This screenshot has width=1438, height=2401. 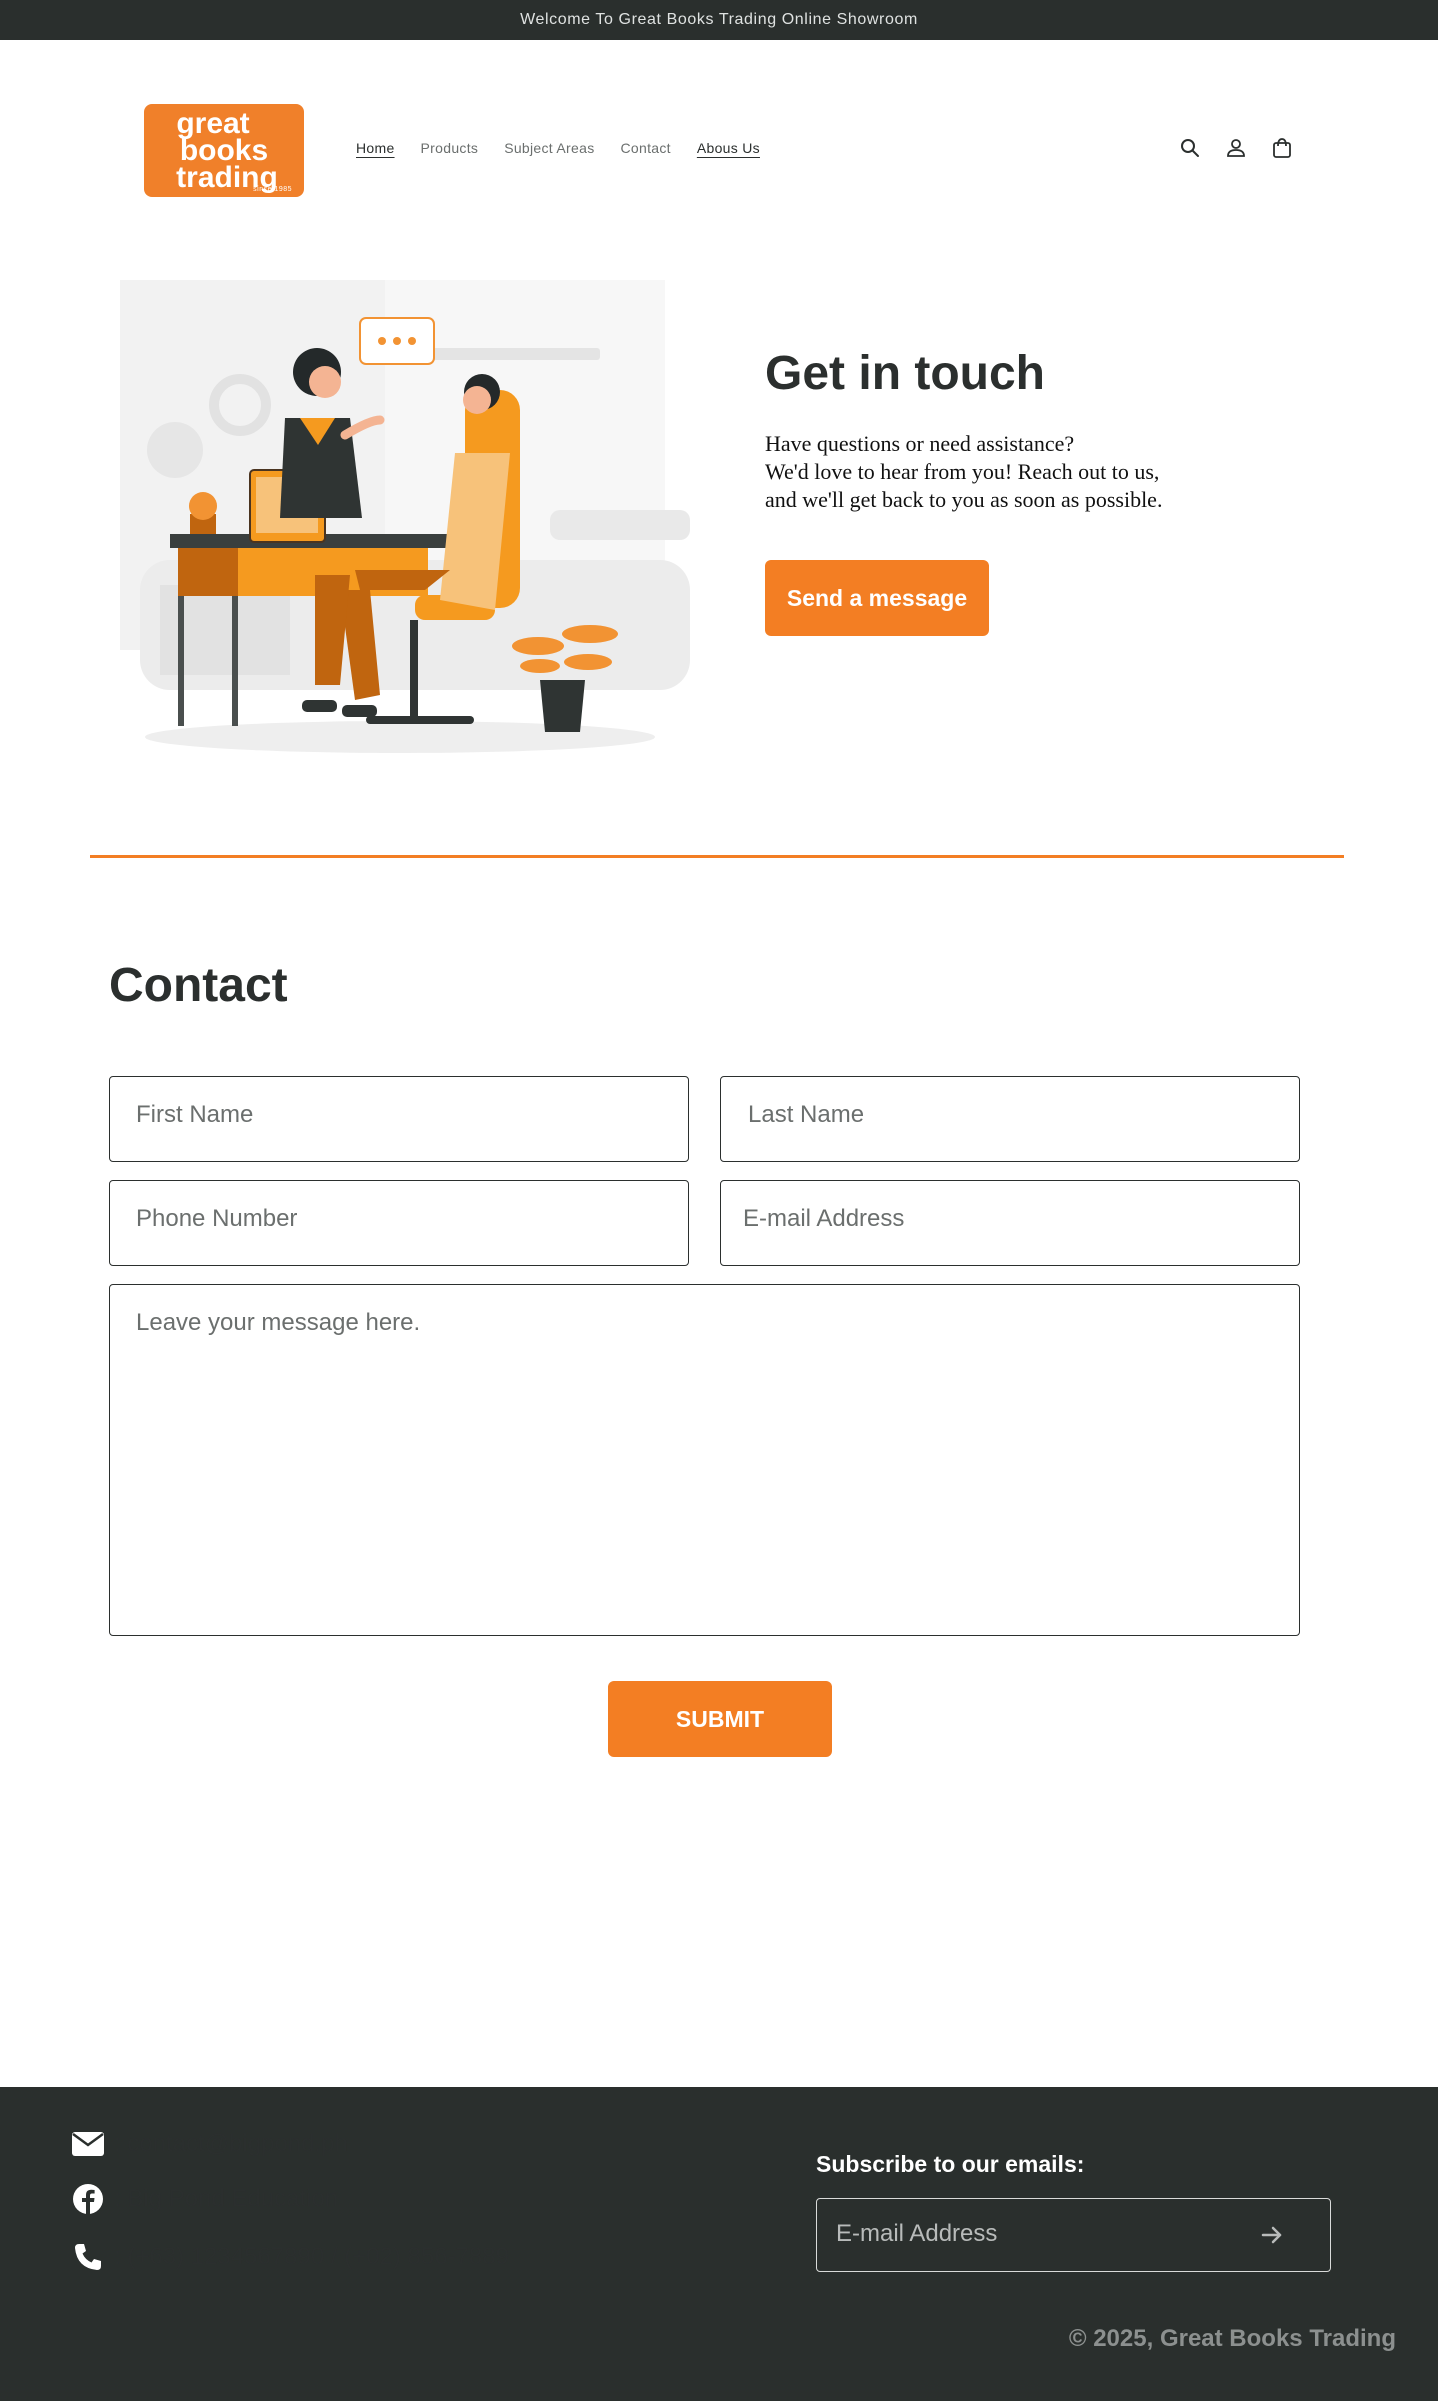 What do you see at coordinates (226, 2199) in the screenshot?
I see `footer-facebook: : Big Pond Education` at bounding box center [226, 2199].